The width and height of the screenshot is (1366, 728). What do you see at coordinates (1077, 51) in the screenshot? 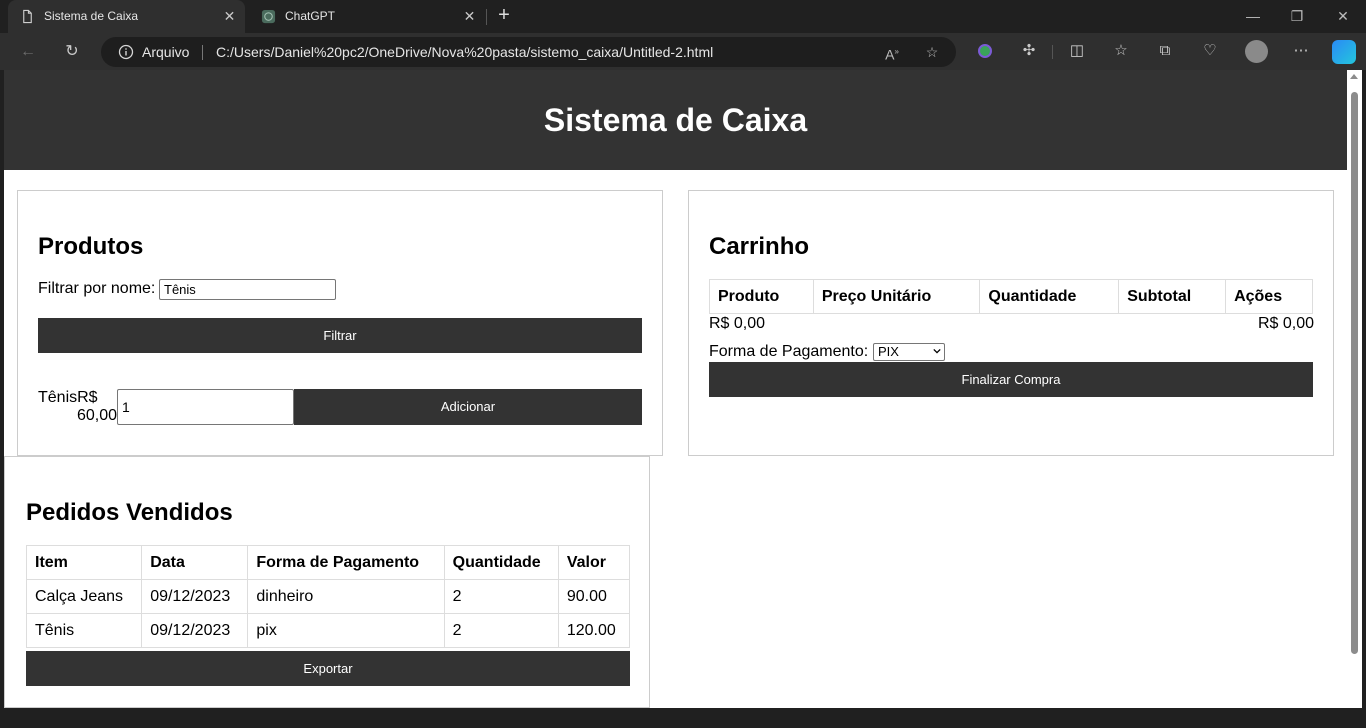
I see `split-screen-icon: ◫` at bounding box center [1077, 51].